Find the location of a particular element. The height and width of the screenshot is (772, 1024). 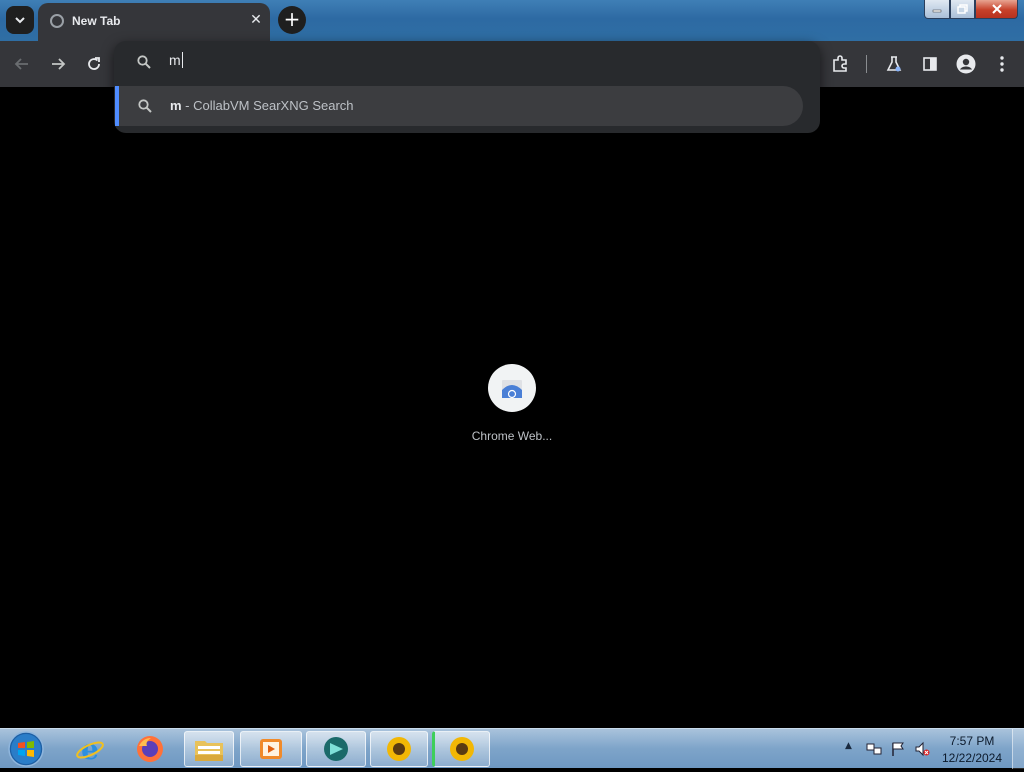

windows-start-orb-icon is located at coordinates (26, 749).